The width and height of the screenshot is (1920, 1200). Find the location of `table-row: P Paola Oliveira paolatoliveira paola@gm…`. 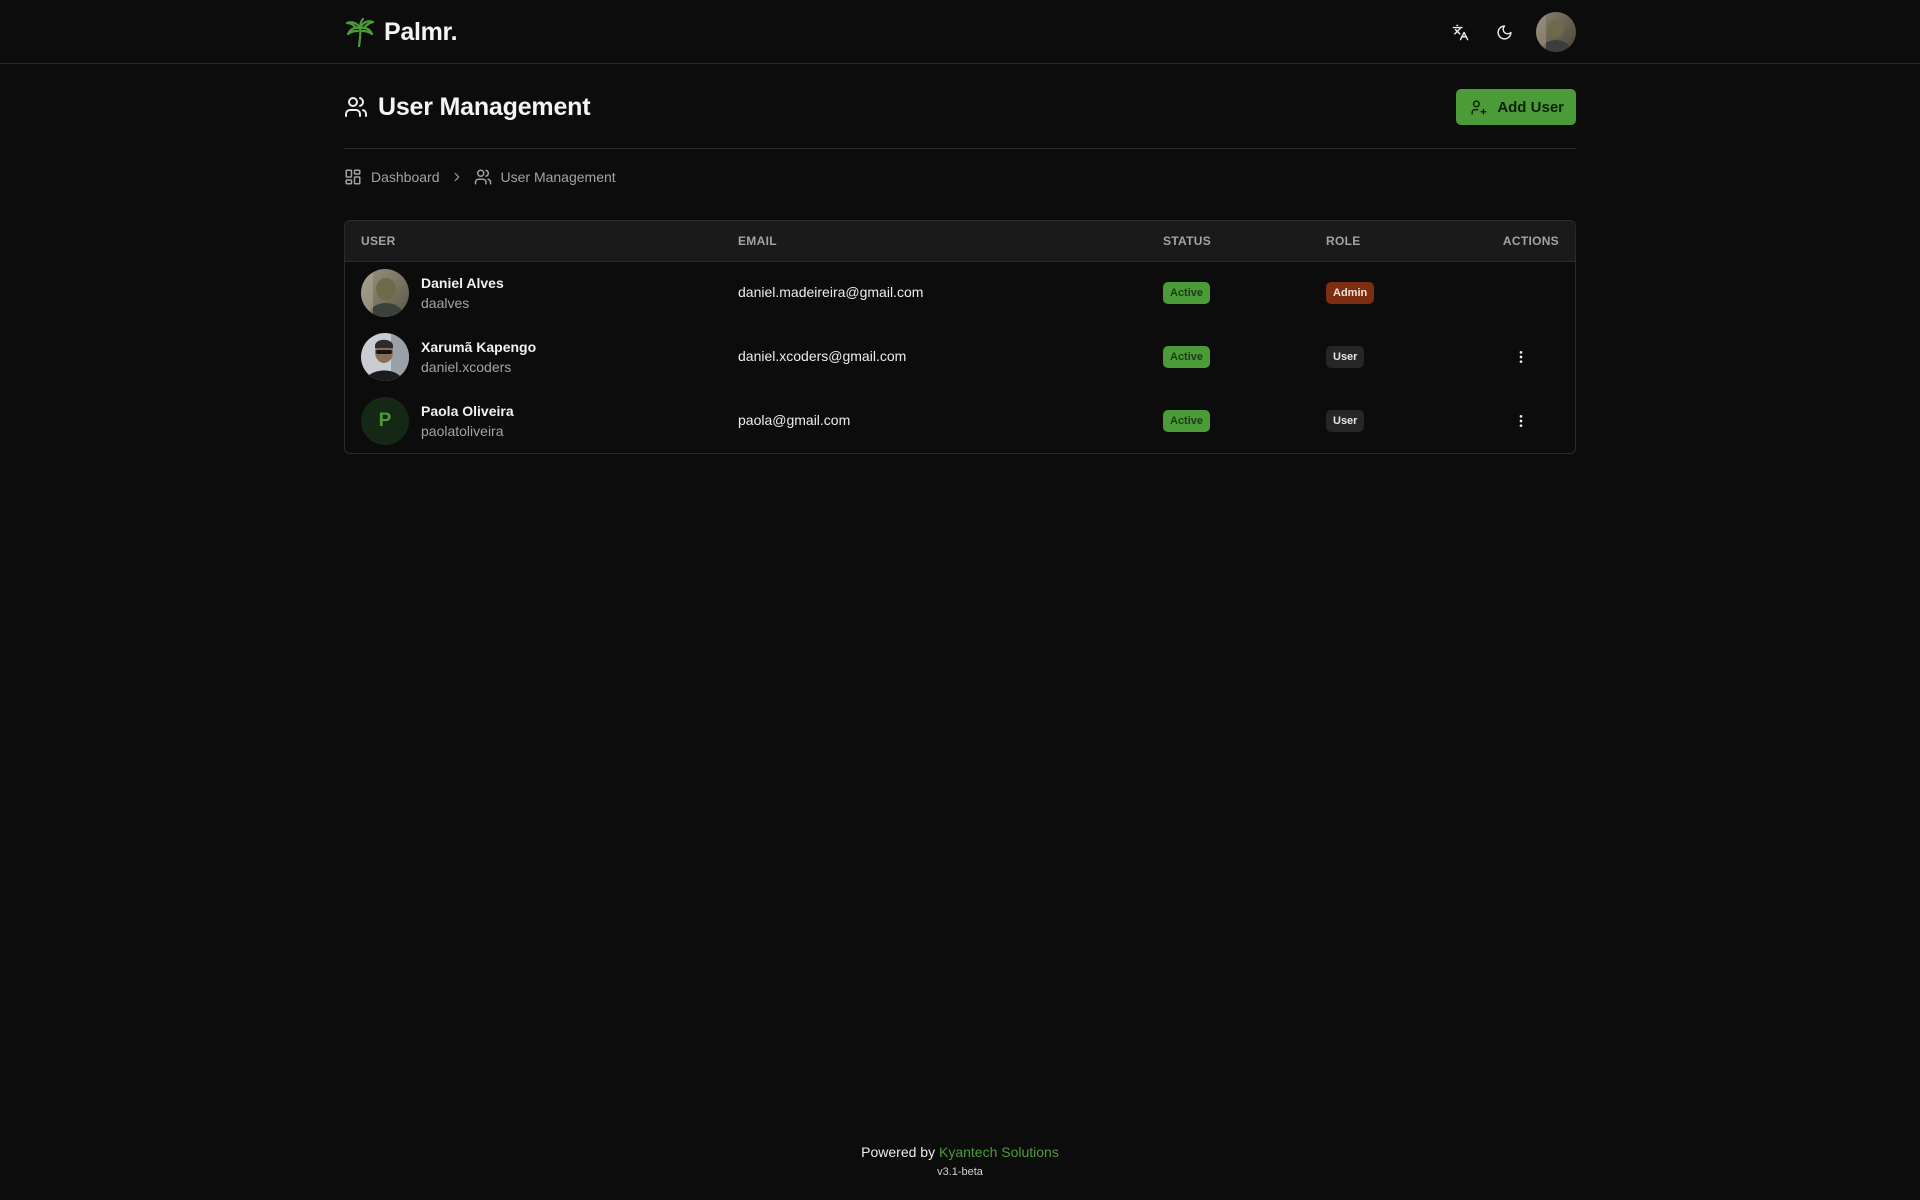

table-row: P Paola Oliveira paolatoliveira paola@gm… is located at coordinates (960, 421).